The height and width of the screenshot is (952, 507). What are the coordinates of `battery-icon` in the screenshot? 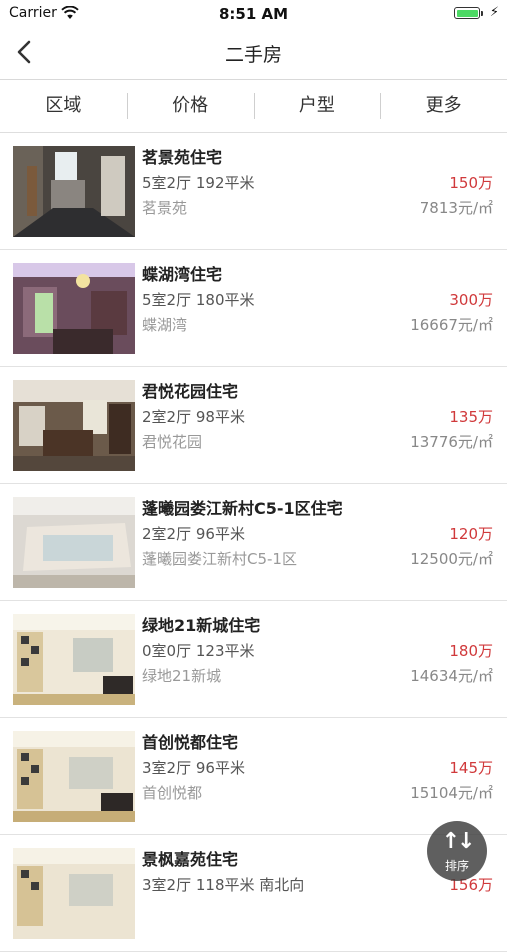 It's located at (467, 13).